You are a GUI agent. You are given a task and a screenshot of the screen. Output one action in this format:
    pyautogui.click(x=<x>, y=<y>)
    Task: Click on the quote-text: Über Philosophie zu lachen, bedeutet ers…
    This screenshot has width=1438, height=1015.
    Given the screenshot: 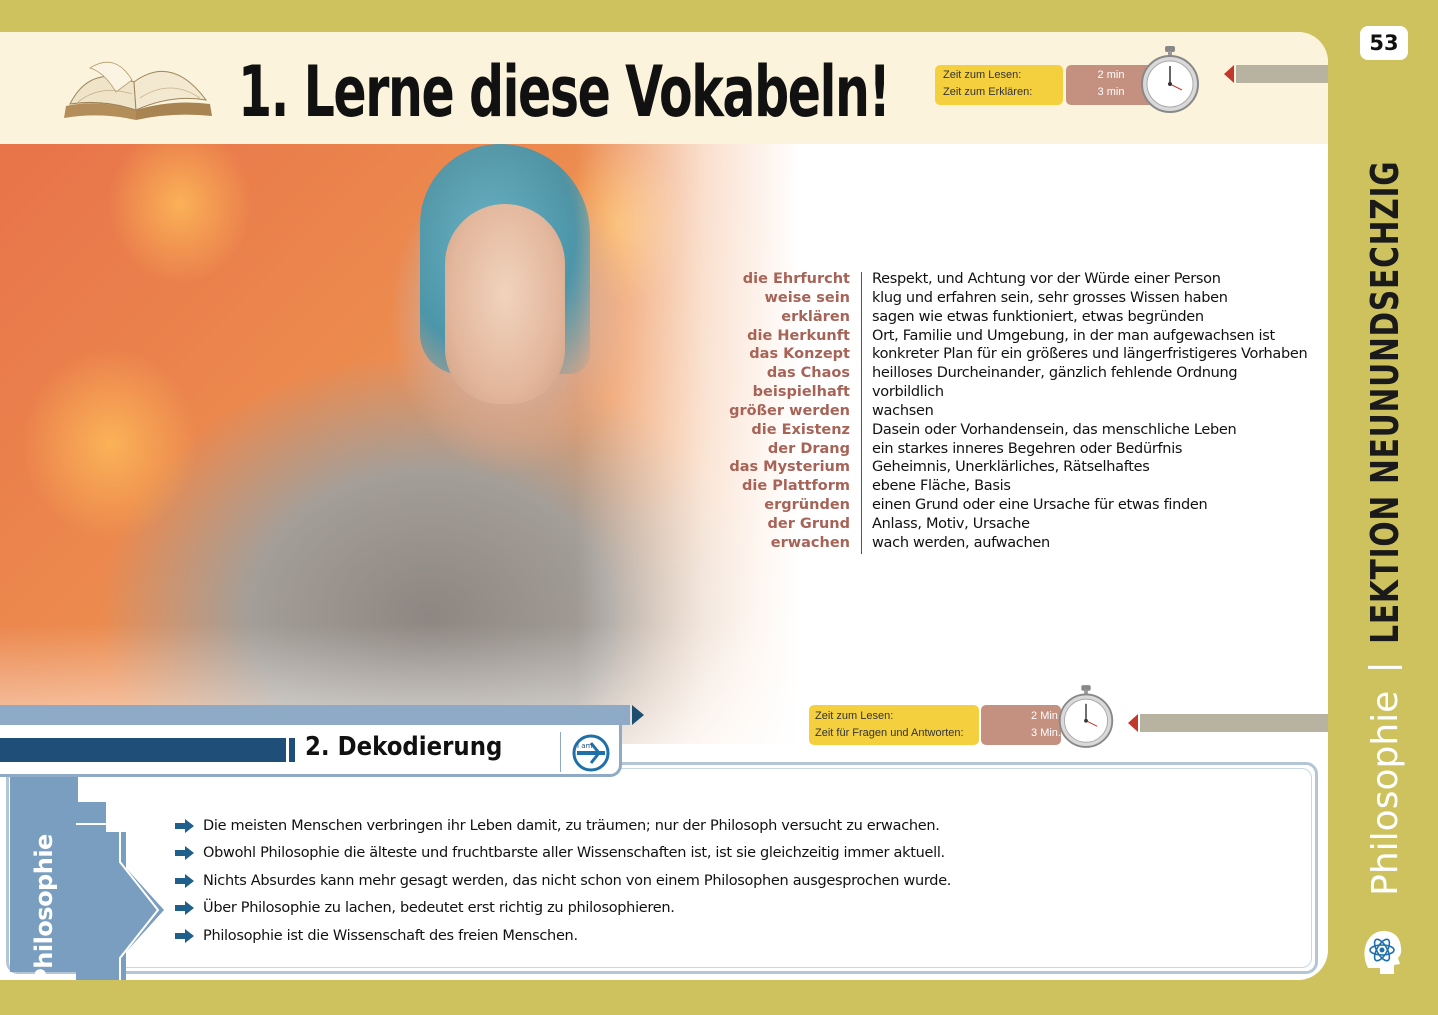 What is the action you would take?
    pyautogui.click(x=439, y=908)
    